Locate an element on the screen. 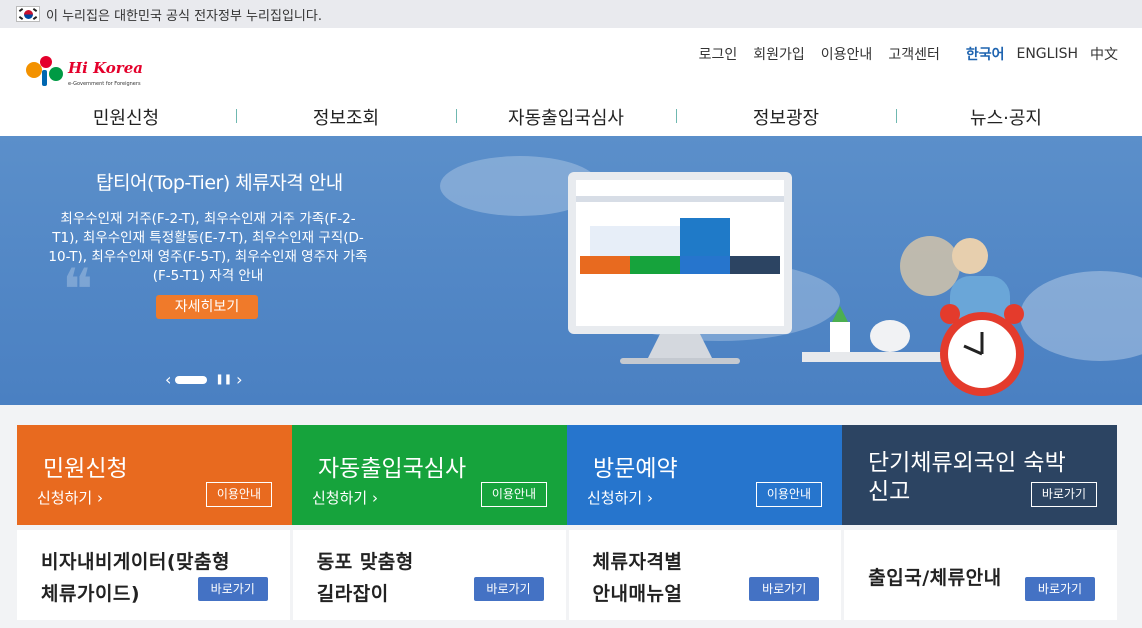  banner-more-button: 자세히보기 is located at coordinates (207, 307).